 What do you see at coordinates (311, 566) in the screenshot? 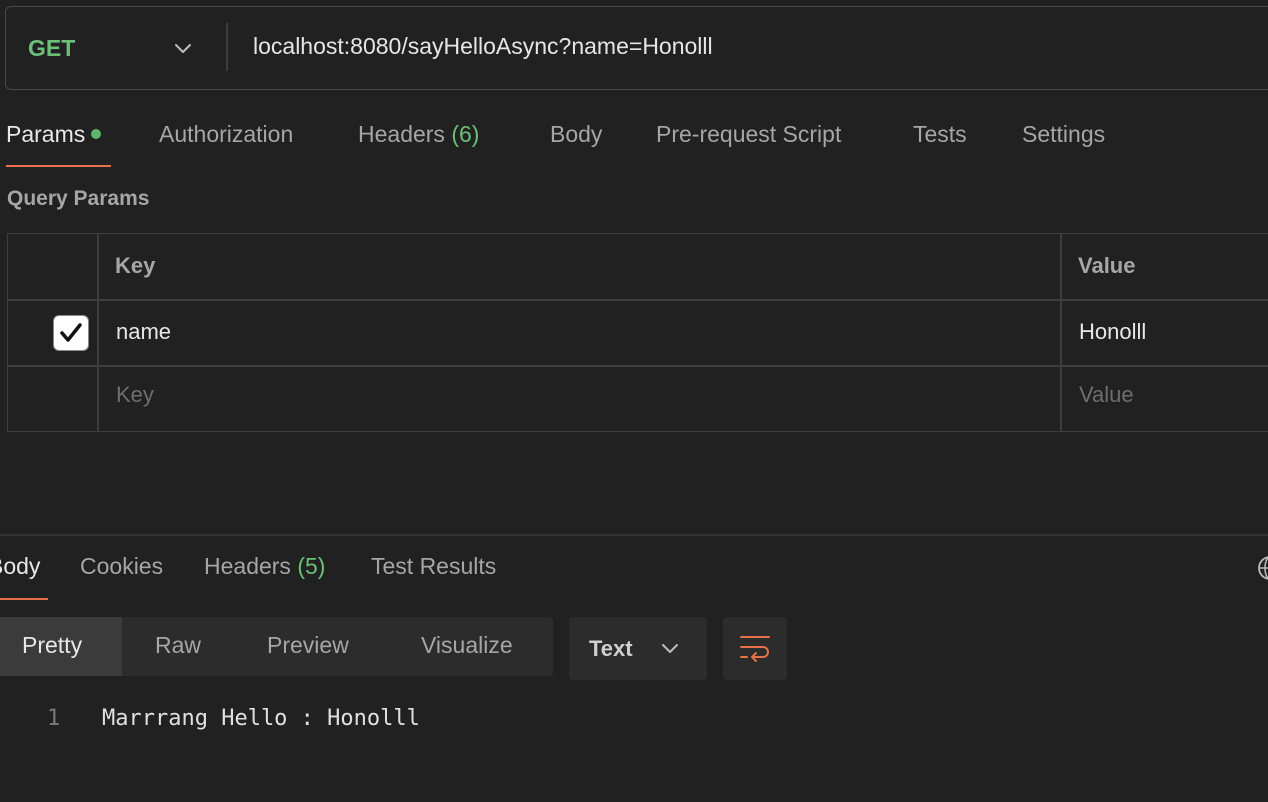
I see `response-headers-count: (5)` at bounding box center [311, 566].